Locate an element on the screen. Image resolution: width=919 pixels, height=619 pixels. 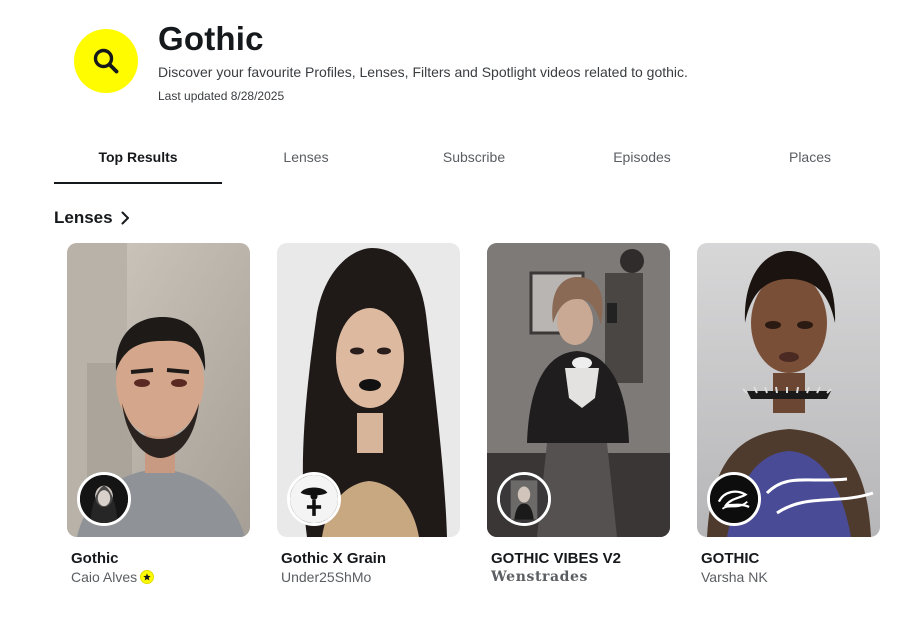
lens-title: GOTHIC is located at coordinates (730, 558).